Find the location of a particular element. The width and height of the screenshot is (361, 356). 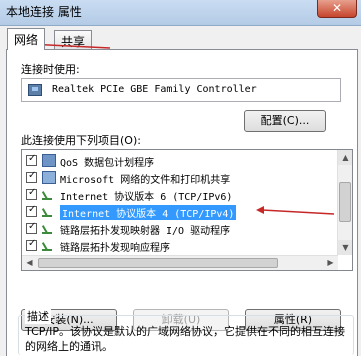

horizontal-scroll-thumb is located at coordinates (158, 263).